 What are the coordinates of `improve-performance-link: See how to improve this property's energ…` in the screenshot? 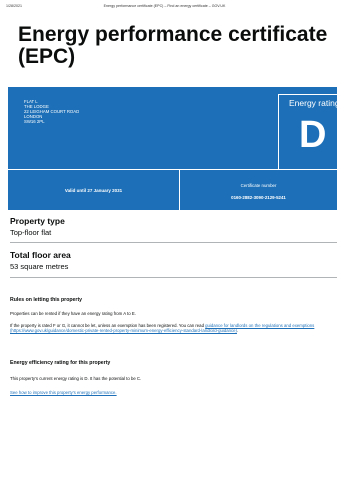 It's located at (63, 392).